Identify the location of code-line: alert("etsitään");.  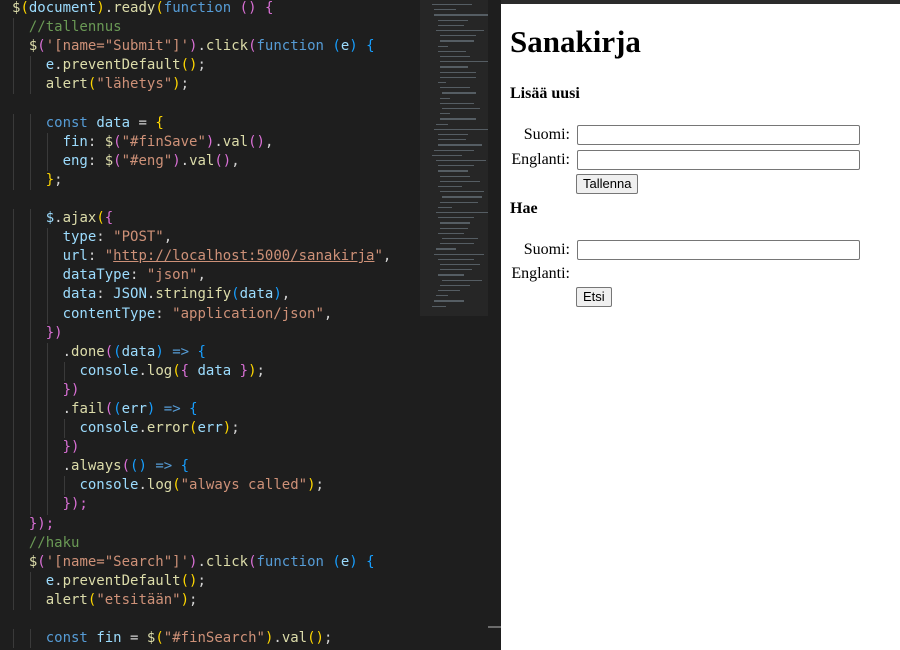
(201, 600).